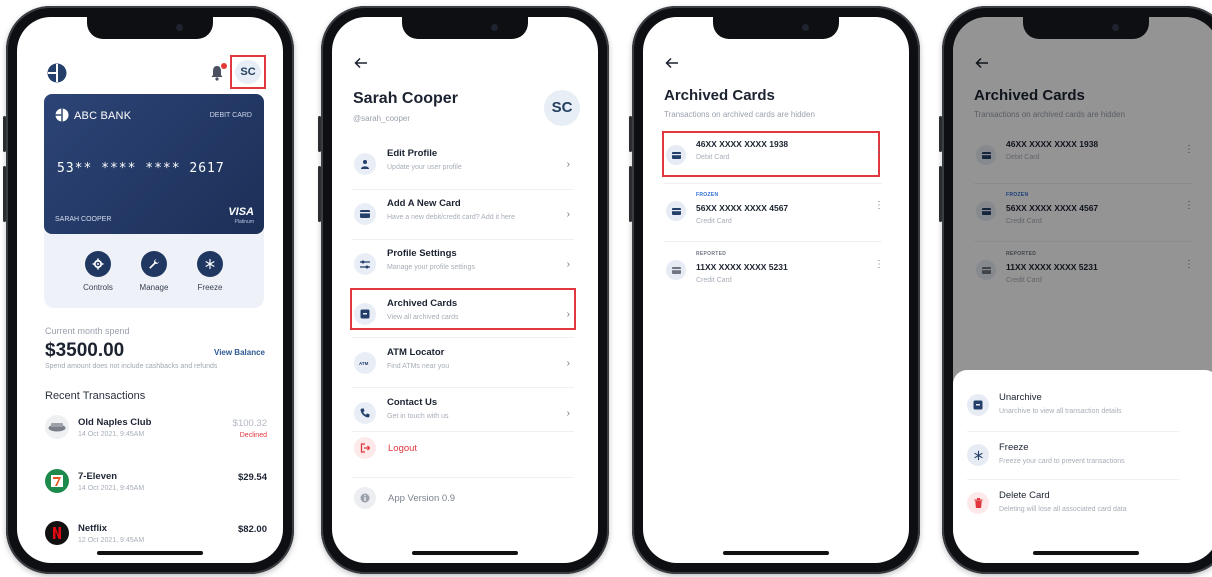 The image size is (1212, 577). Describe the element at coordinates (95, 396) in the screenshot. I see `recent-transactions-title: Recent Transactions` at that location.